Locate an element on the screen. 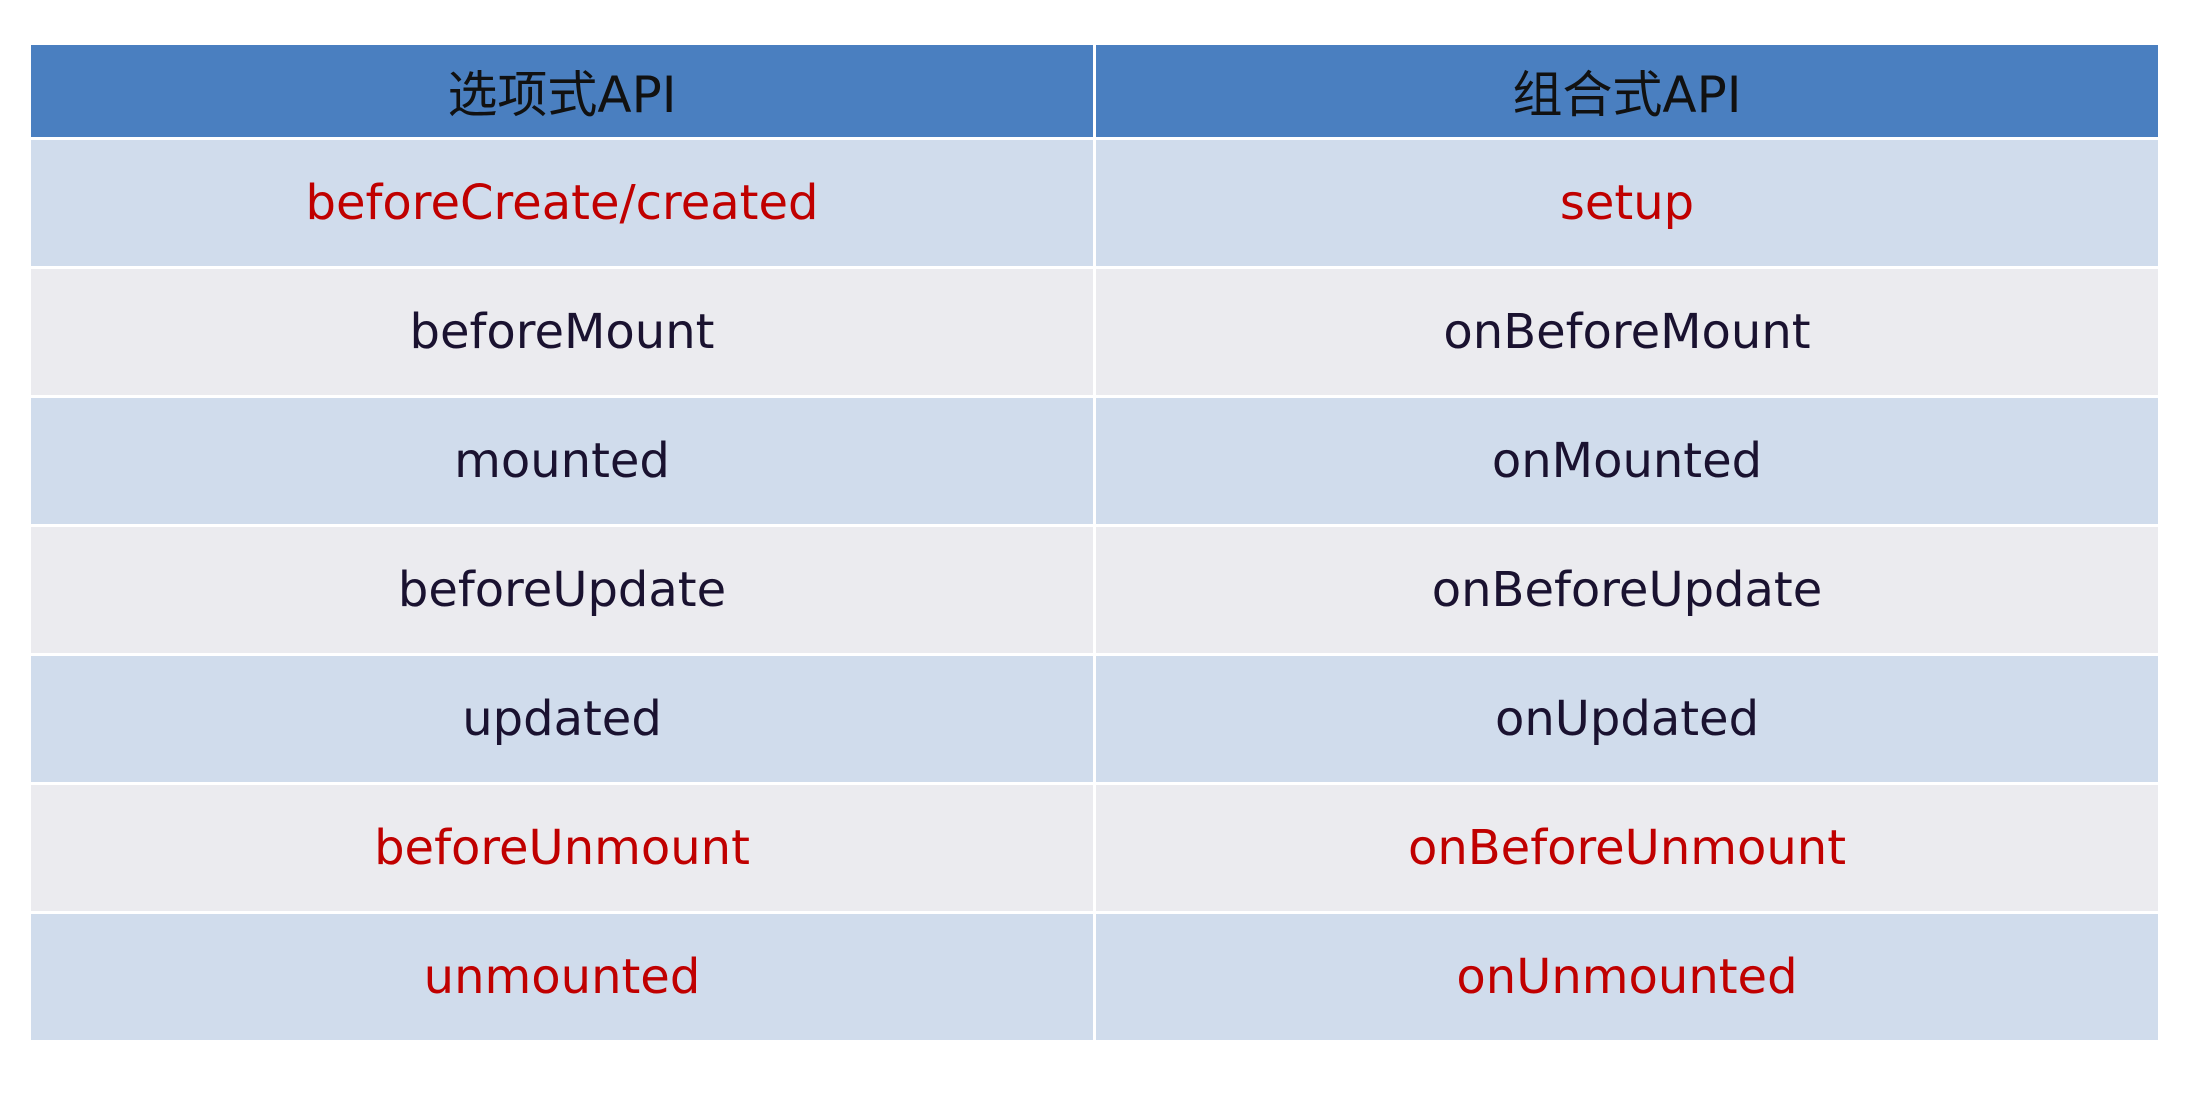  cell-composition: onBeforeUpdate is located at coordinates (1627, 590).